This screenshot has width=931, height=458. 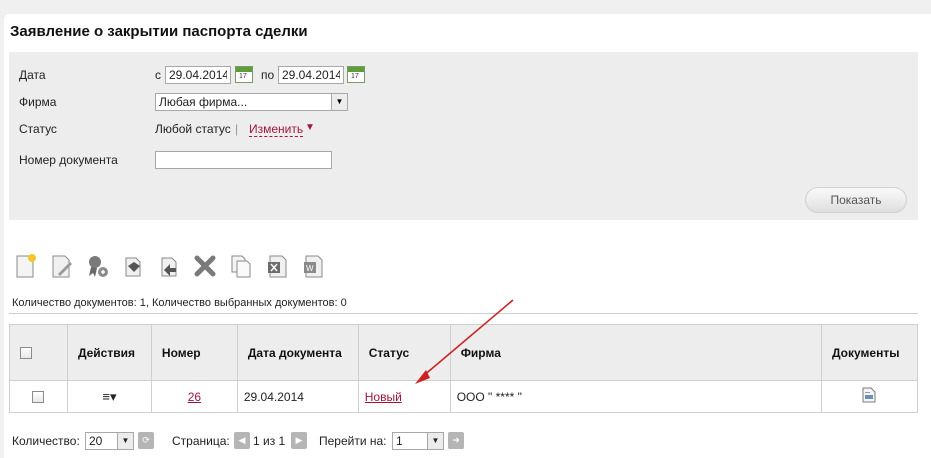 I want to click on refresh-icon: ⟳, so click(x=146, y=440).